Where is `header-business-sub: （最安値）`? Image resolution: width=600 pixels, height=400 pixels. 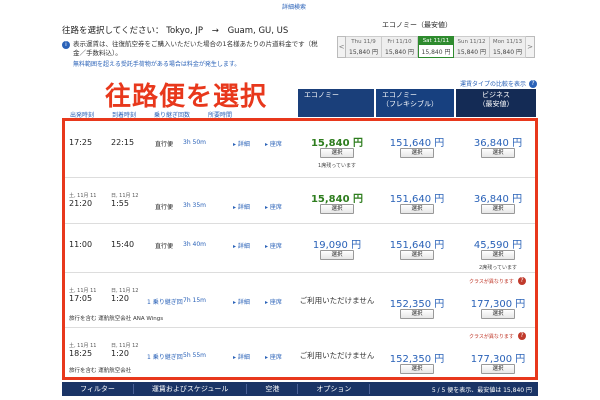
header-business-sub: （最安値） is located at coordinates (496, 104).